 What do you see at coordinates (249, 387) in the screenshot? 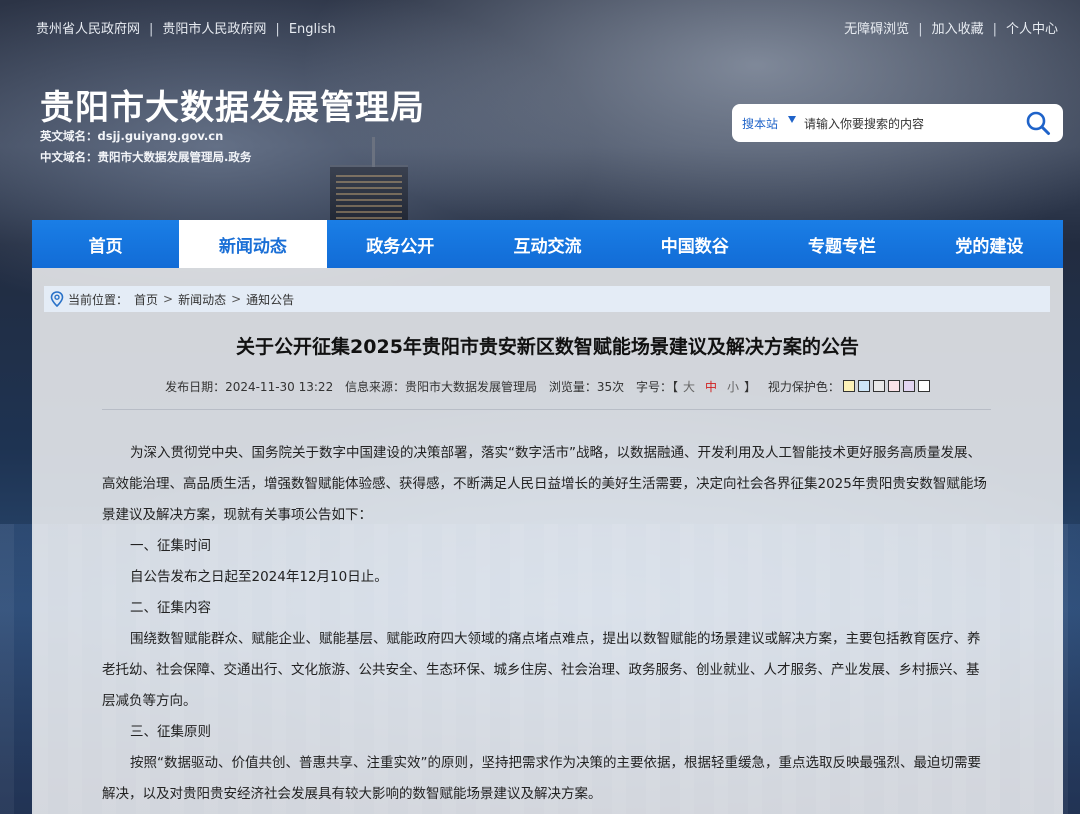
I see `publish-date: 发布日期：2024-11-30 13:22` at bounding box center [249, 387].